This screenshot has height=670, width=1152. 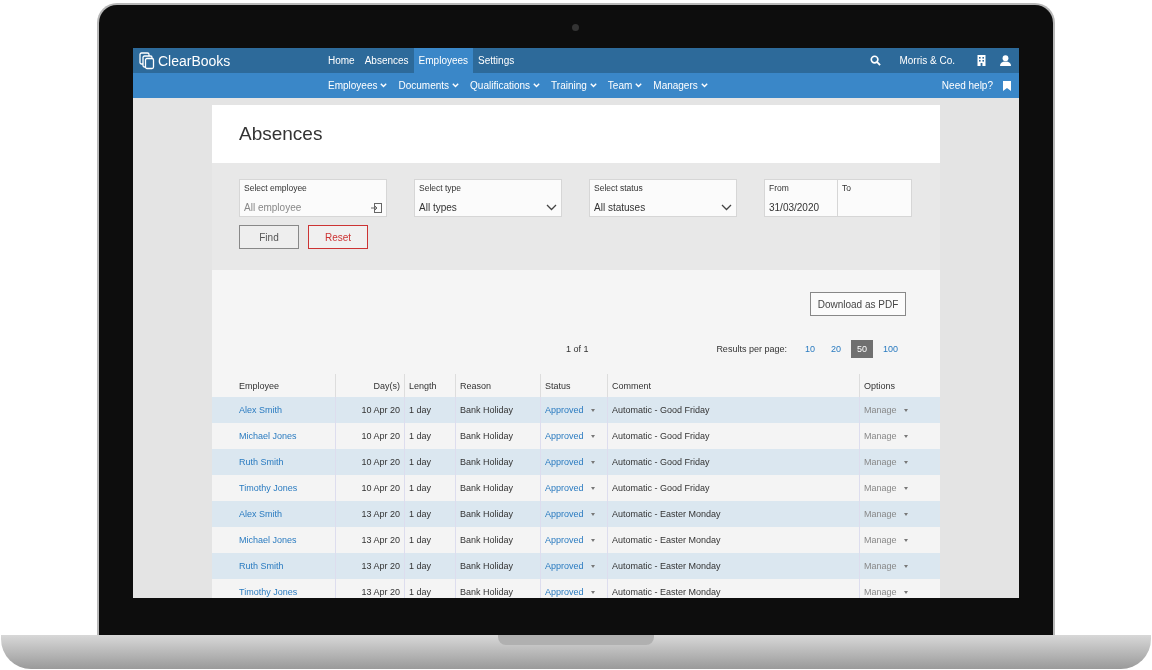 I want to click on type-select: Select type All types, so click(x=488, y=198).